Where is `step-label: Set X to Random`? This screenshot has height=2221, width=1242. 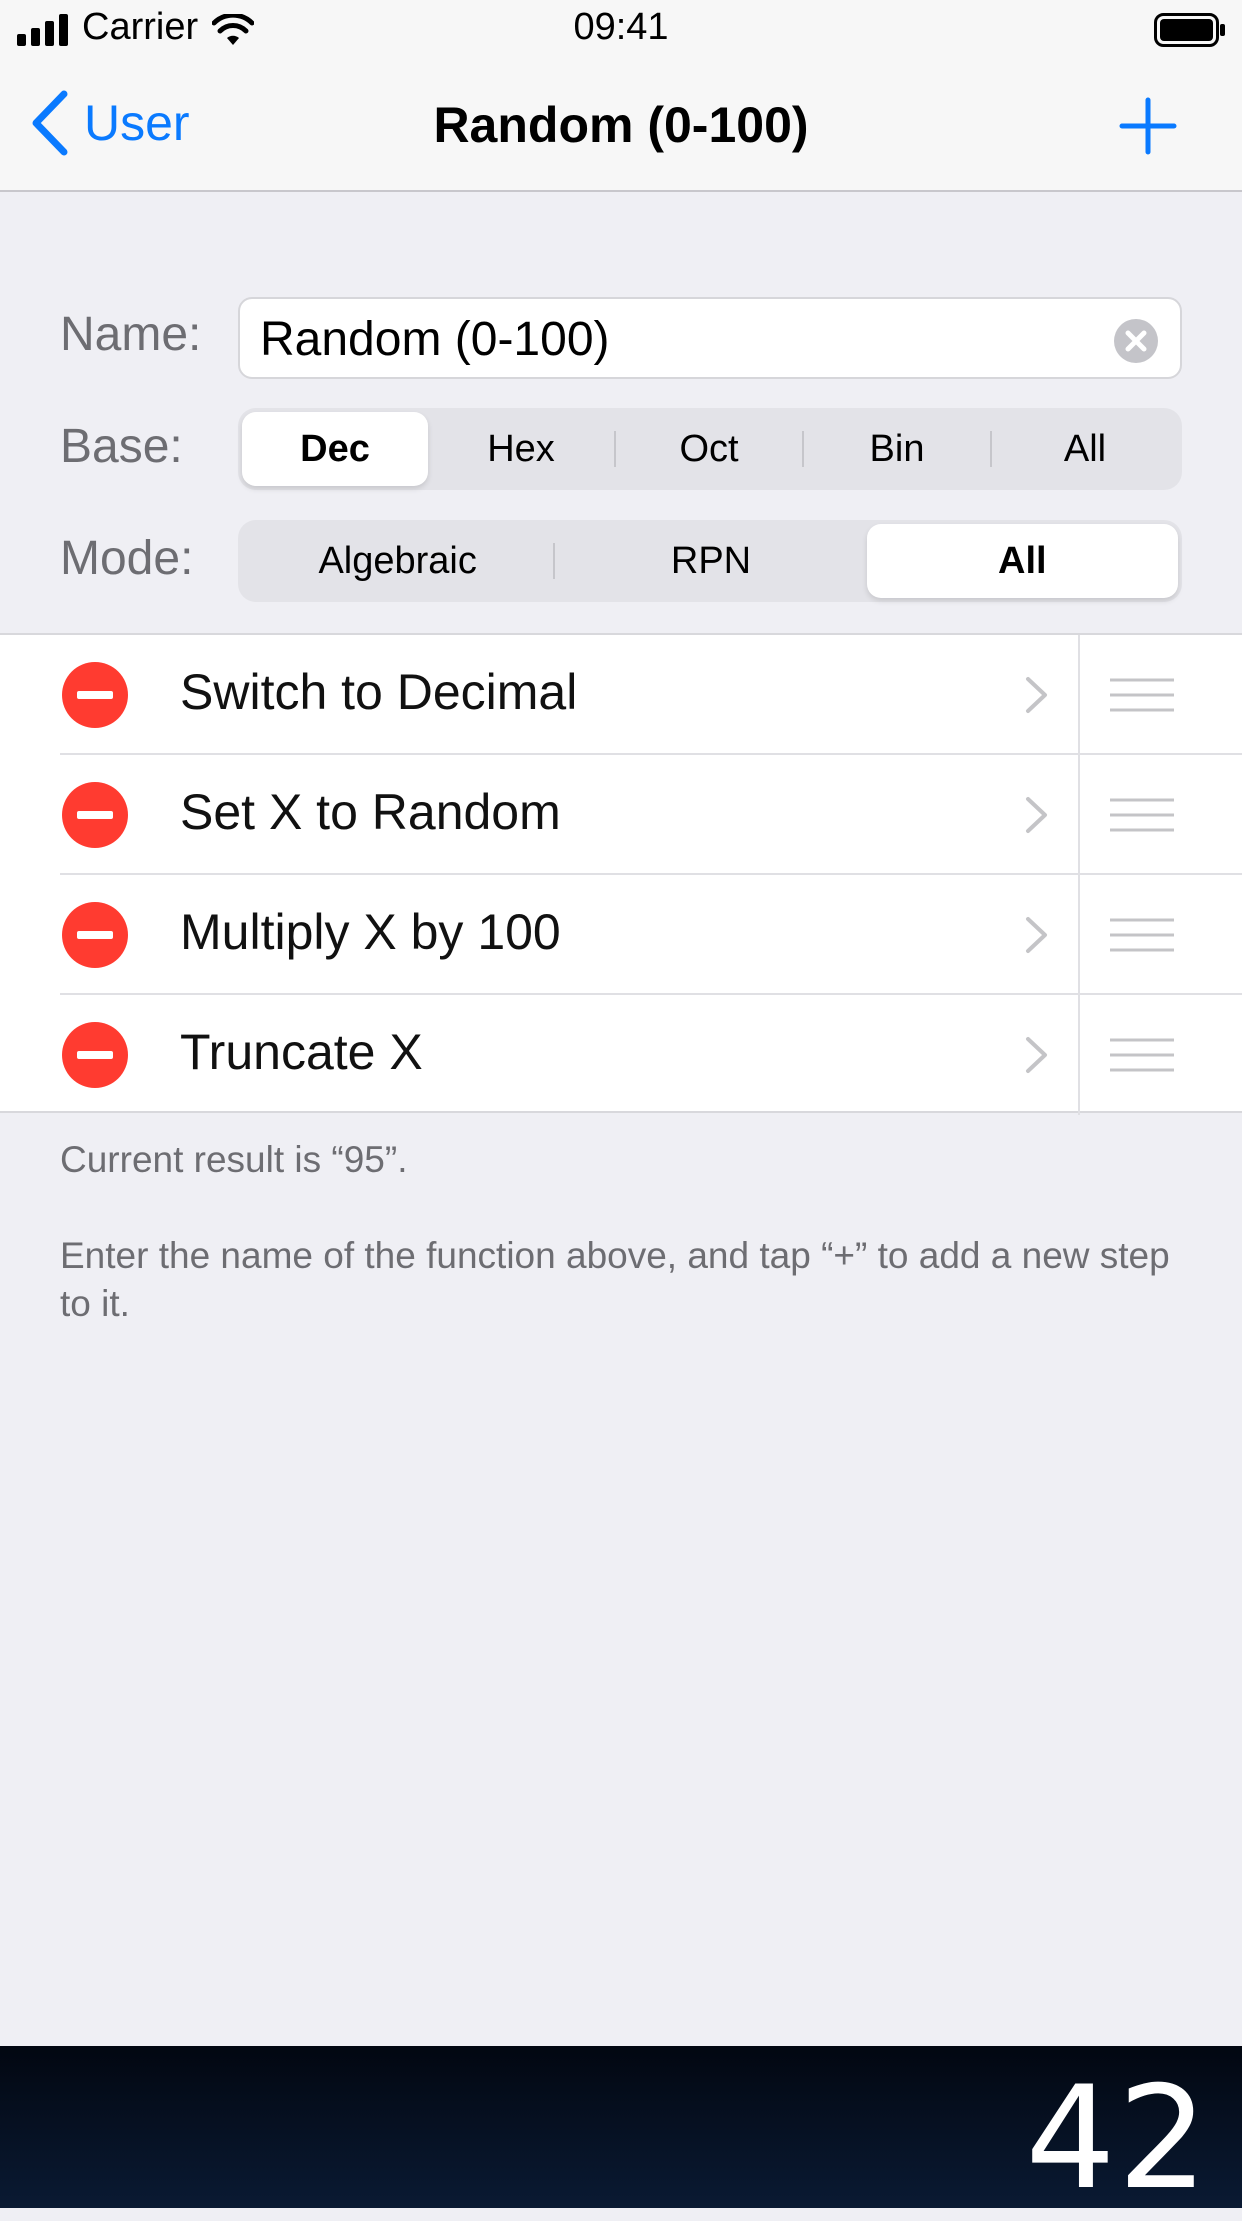 step-label: Set X to Random is located at coordinates (370, 812).